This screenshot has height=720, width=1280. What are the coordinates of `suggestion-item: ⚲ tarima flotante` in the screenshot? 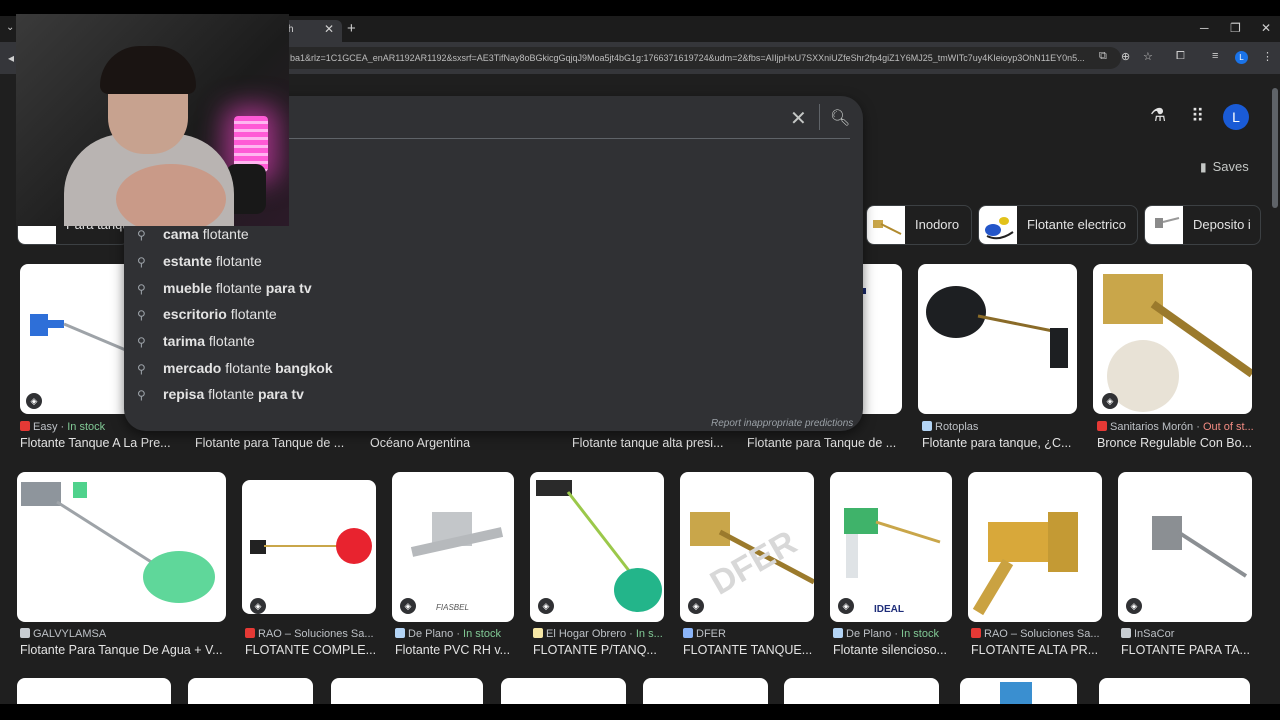 It's located at (196, 345).